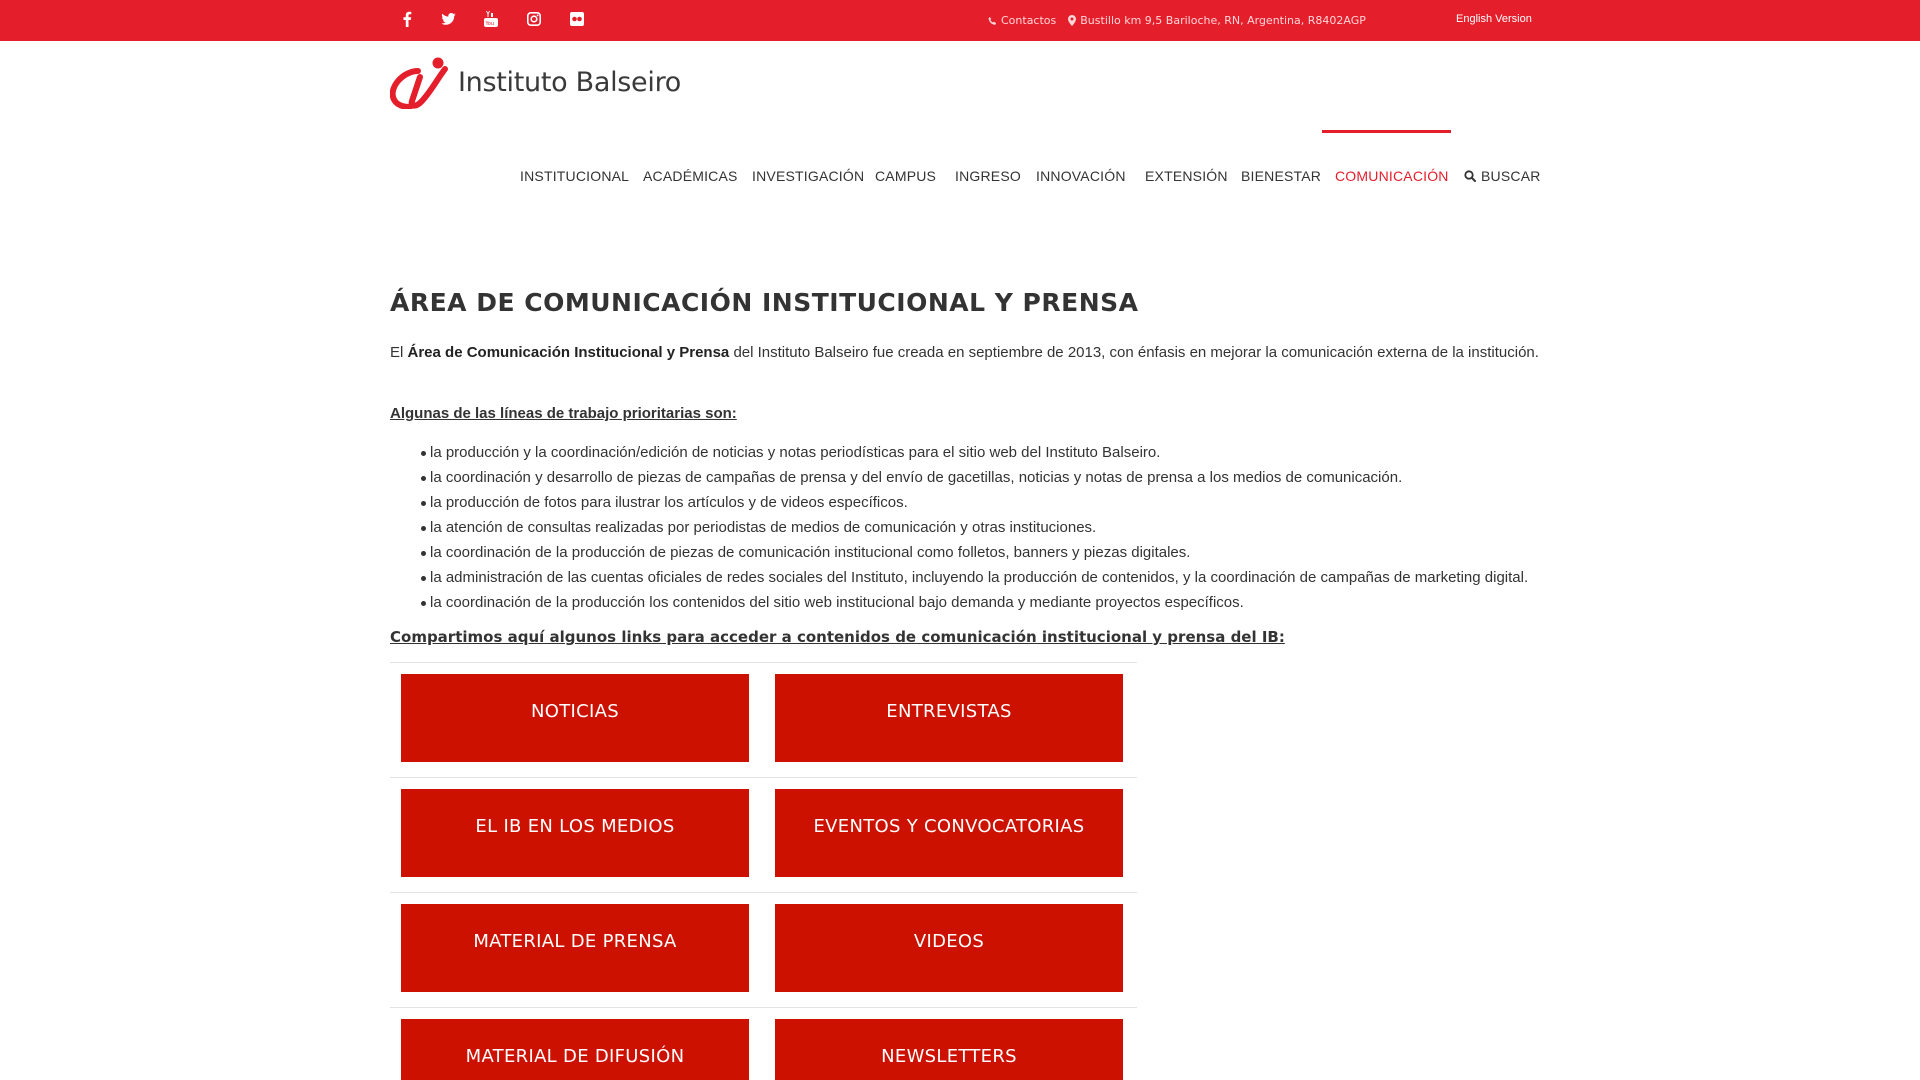 The image size is (1920, 1080). What do you see at coordinates (575, 833) in the screenshot?
I see `ib-en-los-medios-button: EL IB EN LOS MEDIOS` at bounding box center [575, 833].